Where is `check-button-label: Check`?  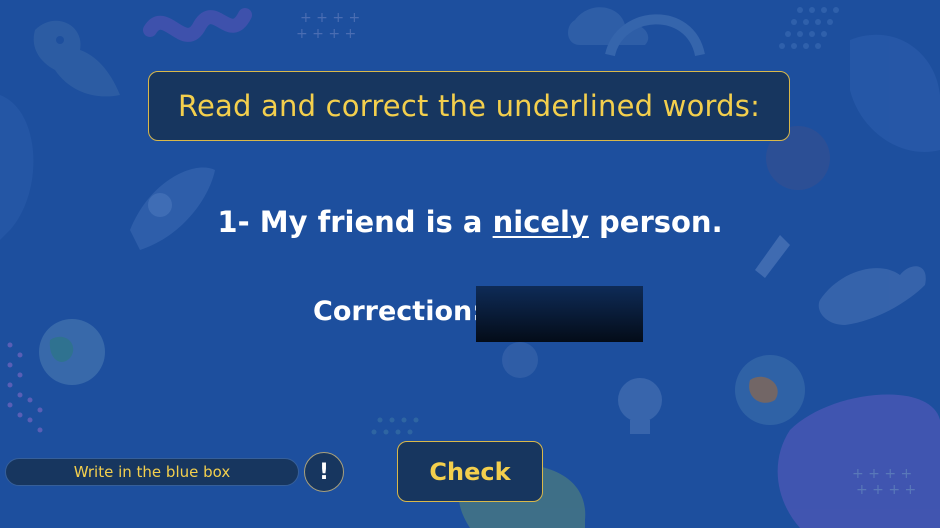
check-button-label: Check is located at coordinates (470, 471).